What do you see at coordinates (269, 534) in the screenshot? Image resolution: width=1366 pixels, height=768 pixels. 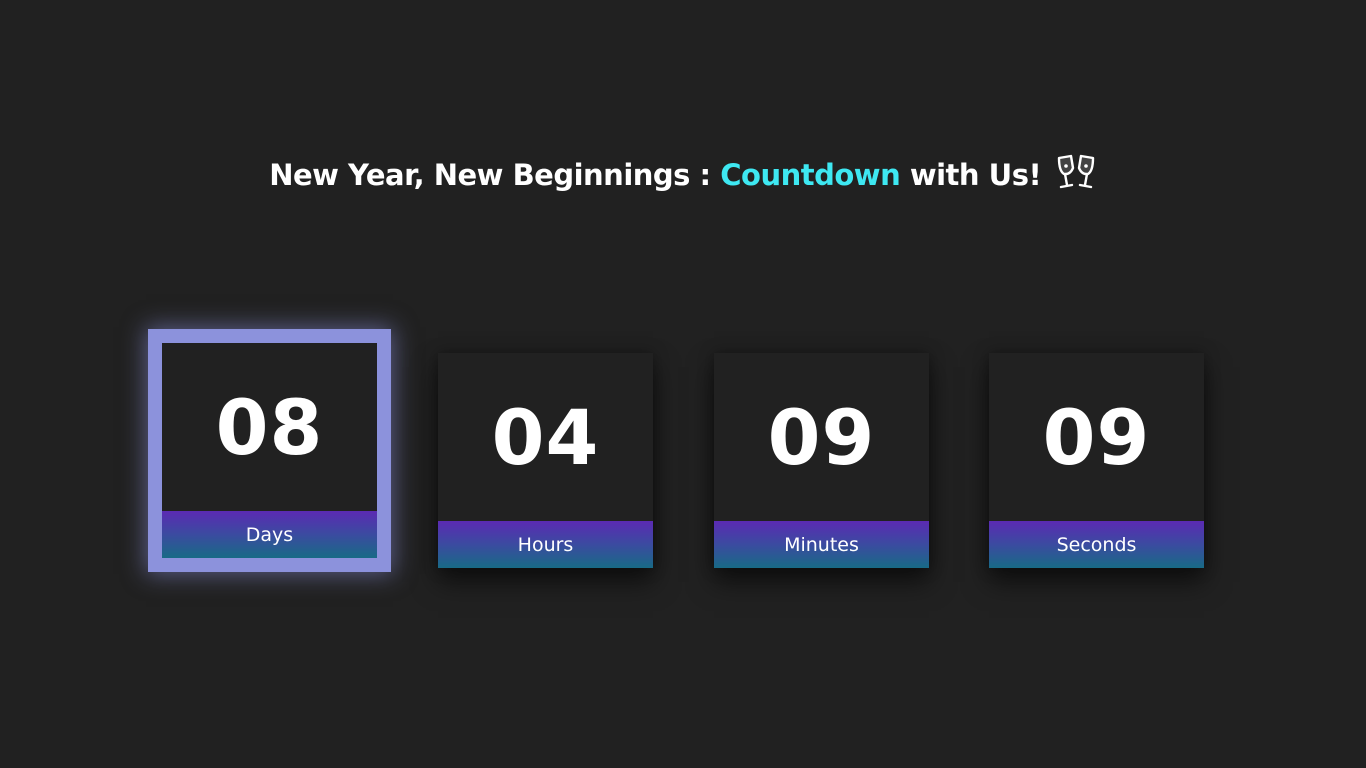 I see `days-label: Days` at bounding box center [269, 534].